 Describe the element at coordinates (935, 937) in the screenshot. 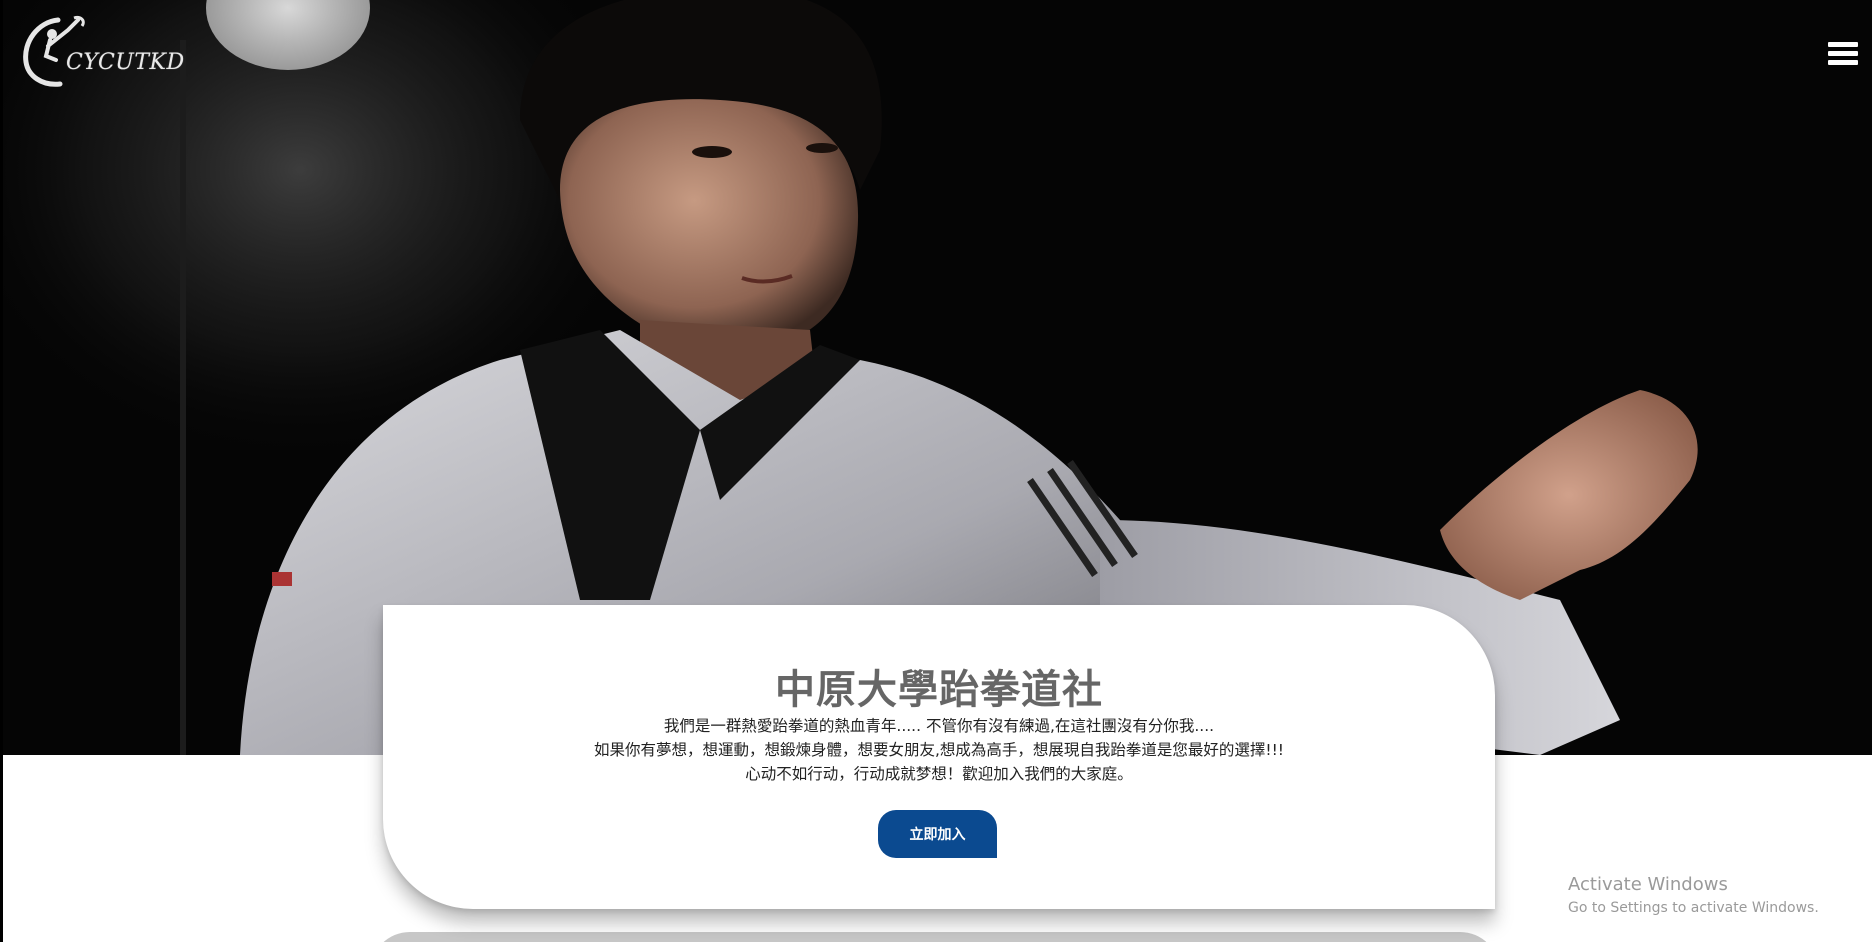

I see `next-section-card` at that location.